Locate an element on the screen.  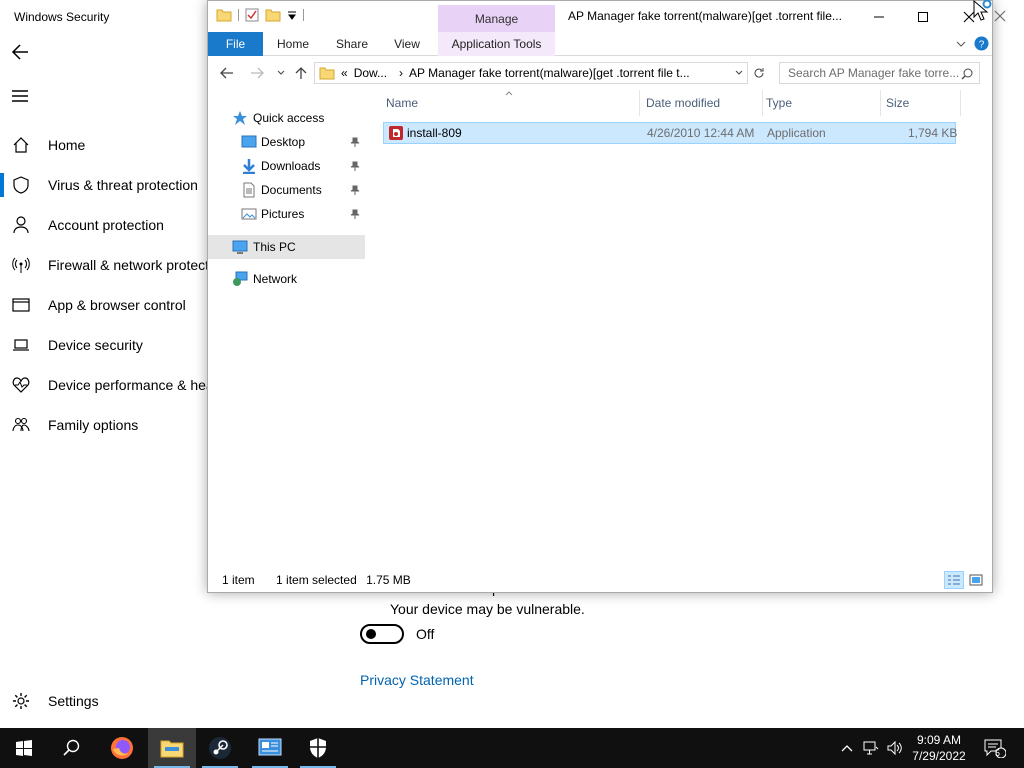
nav-family-options: Family options is located at coordinates (105, 425).